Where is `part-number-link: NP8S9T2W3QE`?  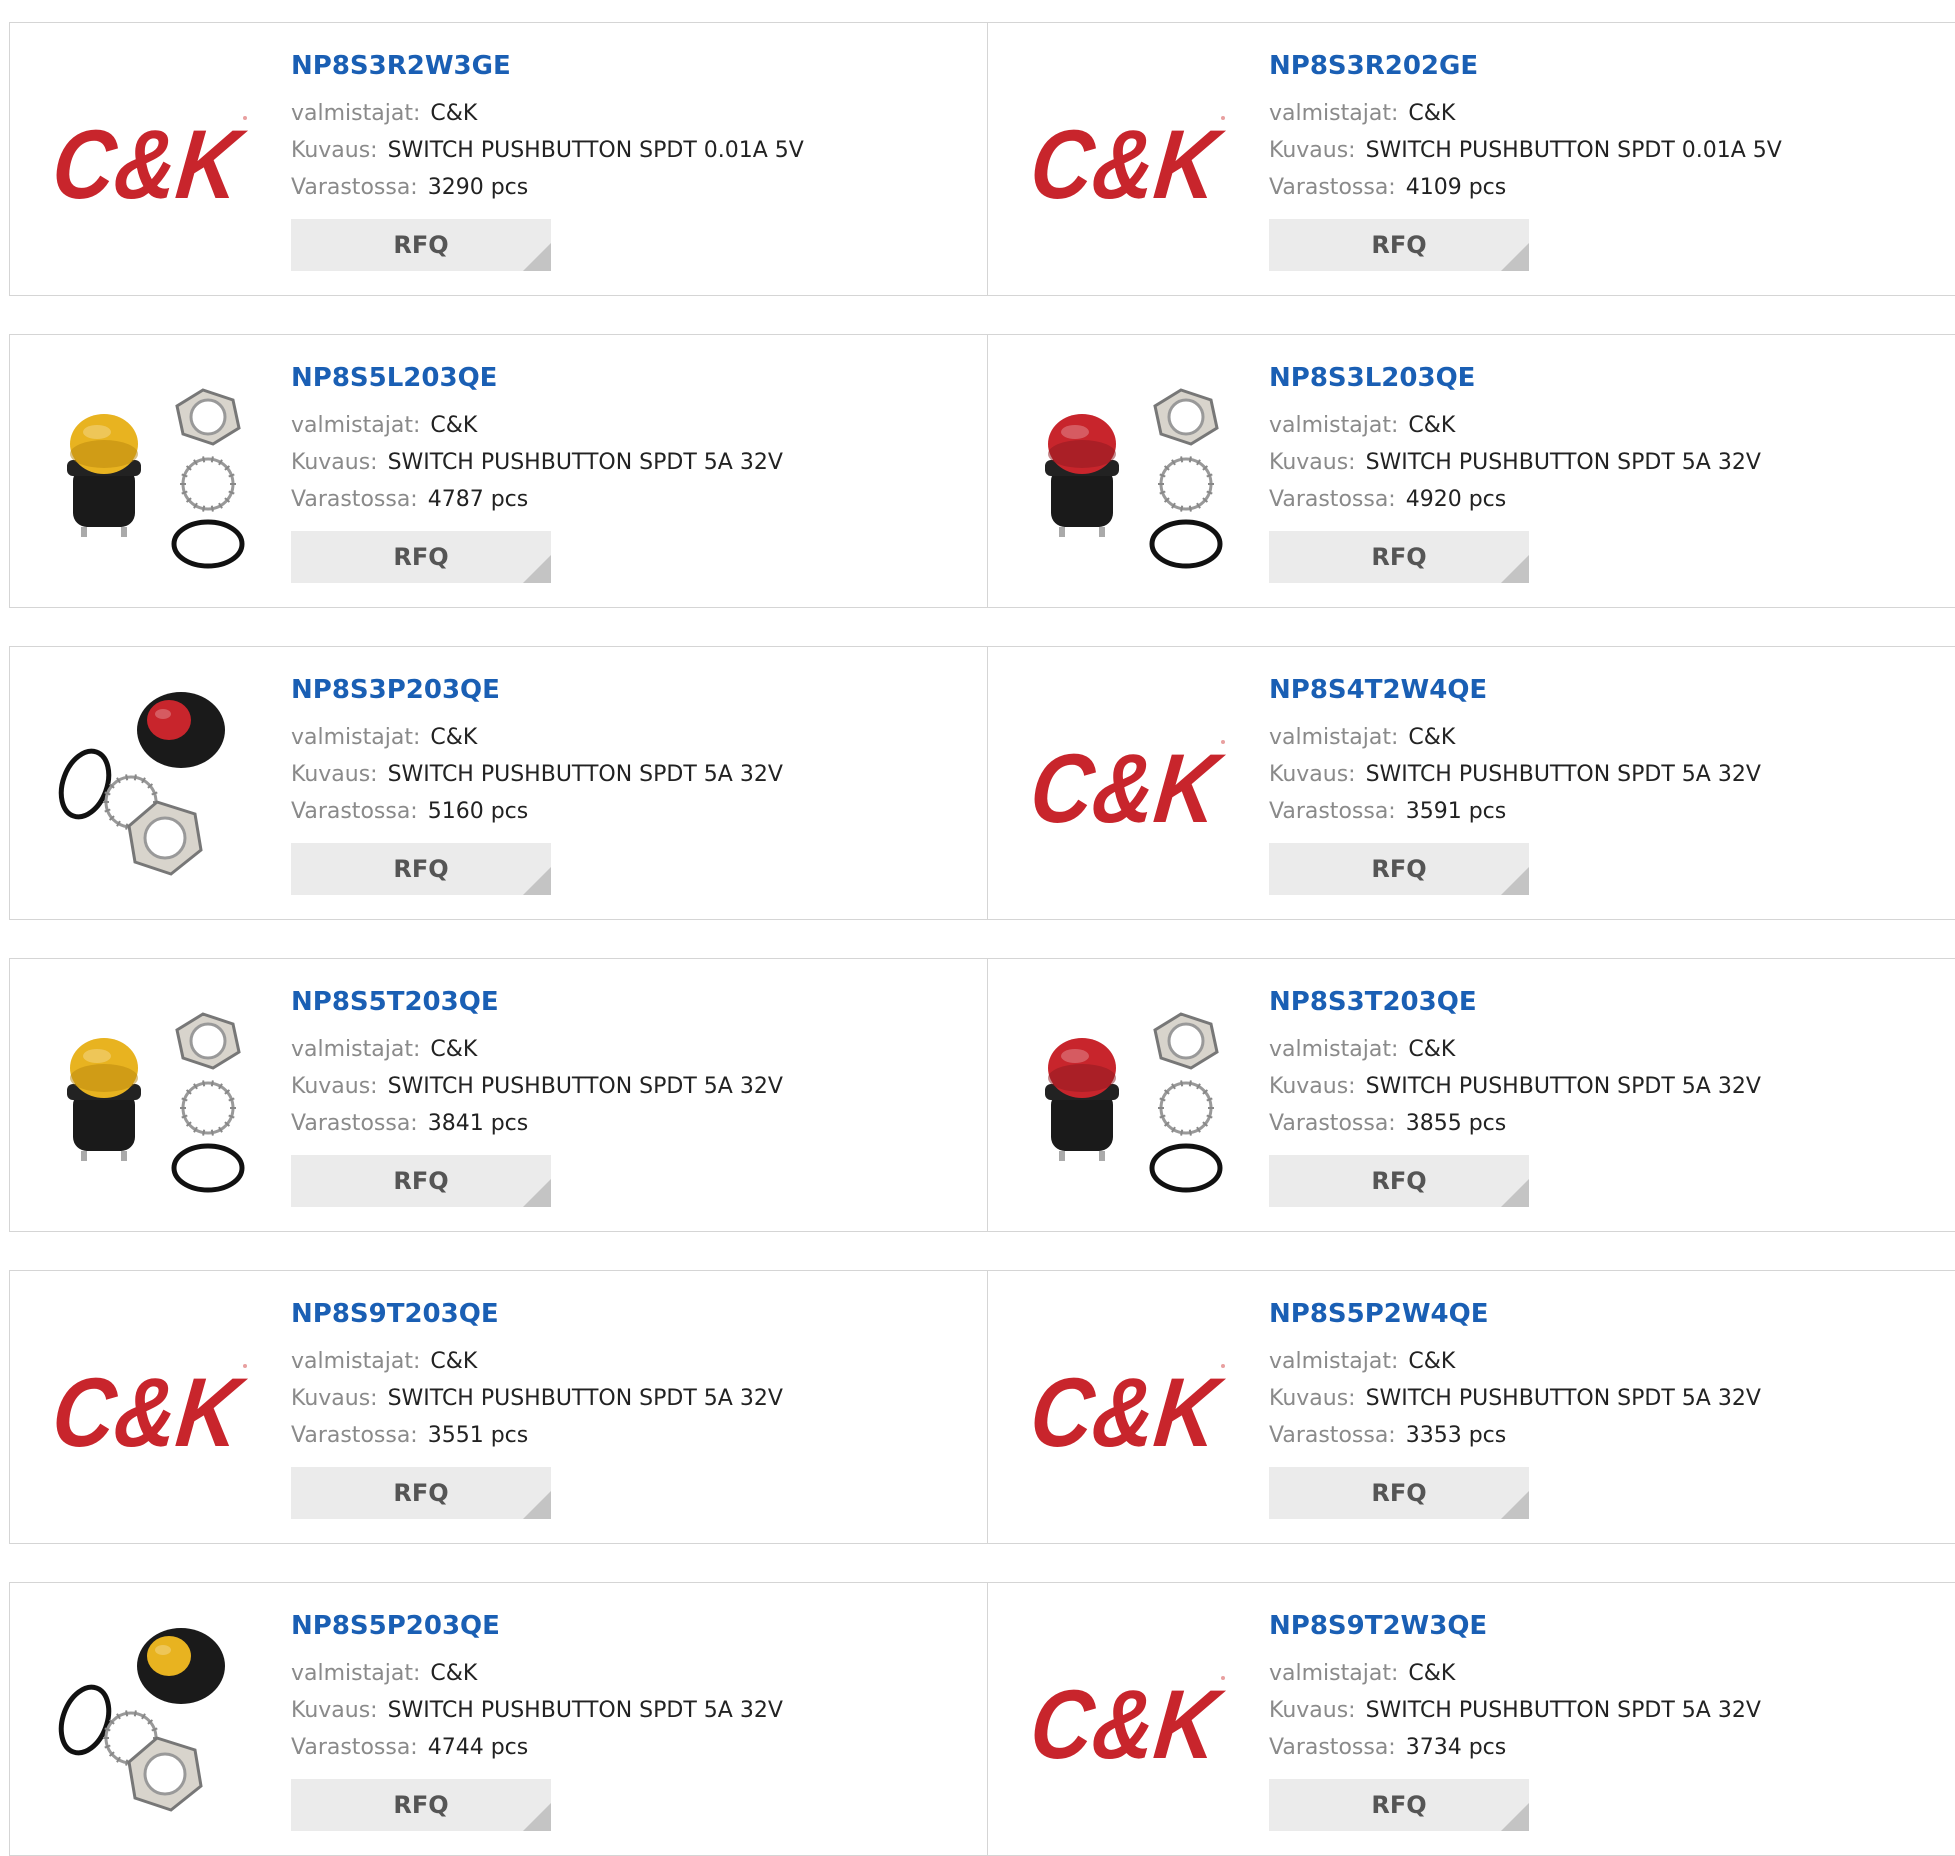
part-number-link: NP8S9T2W3QE is located at coordinates (1515, 1626).